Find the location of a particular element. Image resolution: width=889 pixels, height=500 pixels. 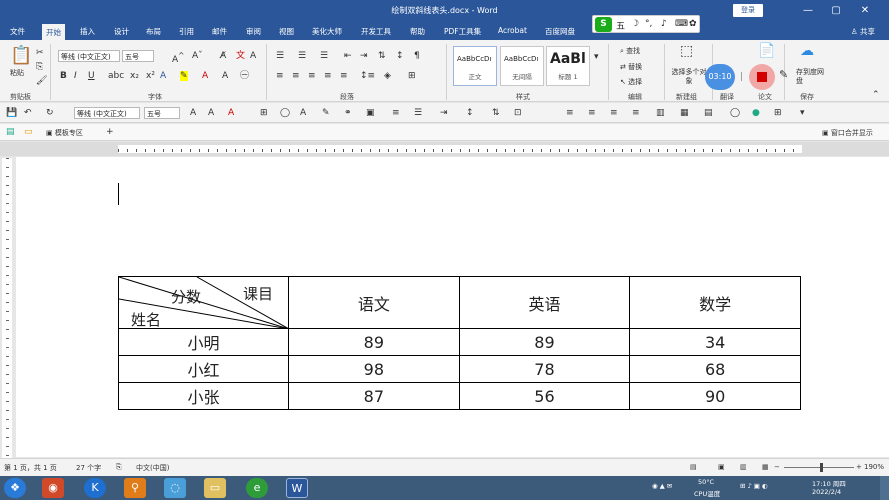

qat-link-icon: ⚭ is located at coordinates (348, 113).